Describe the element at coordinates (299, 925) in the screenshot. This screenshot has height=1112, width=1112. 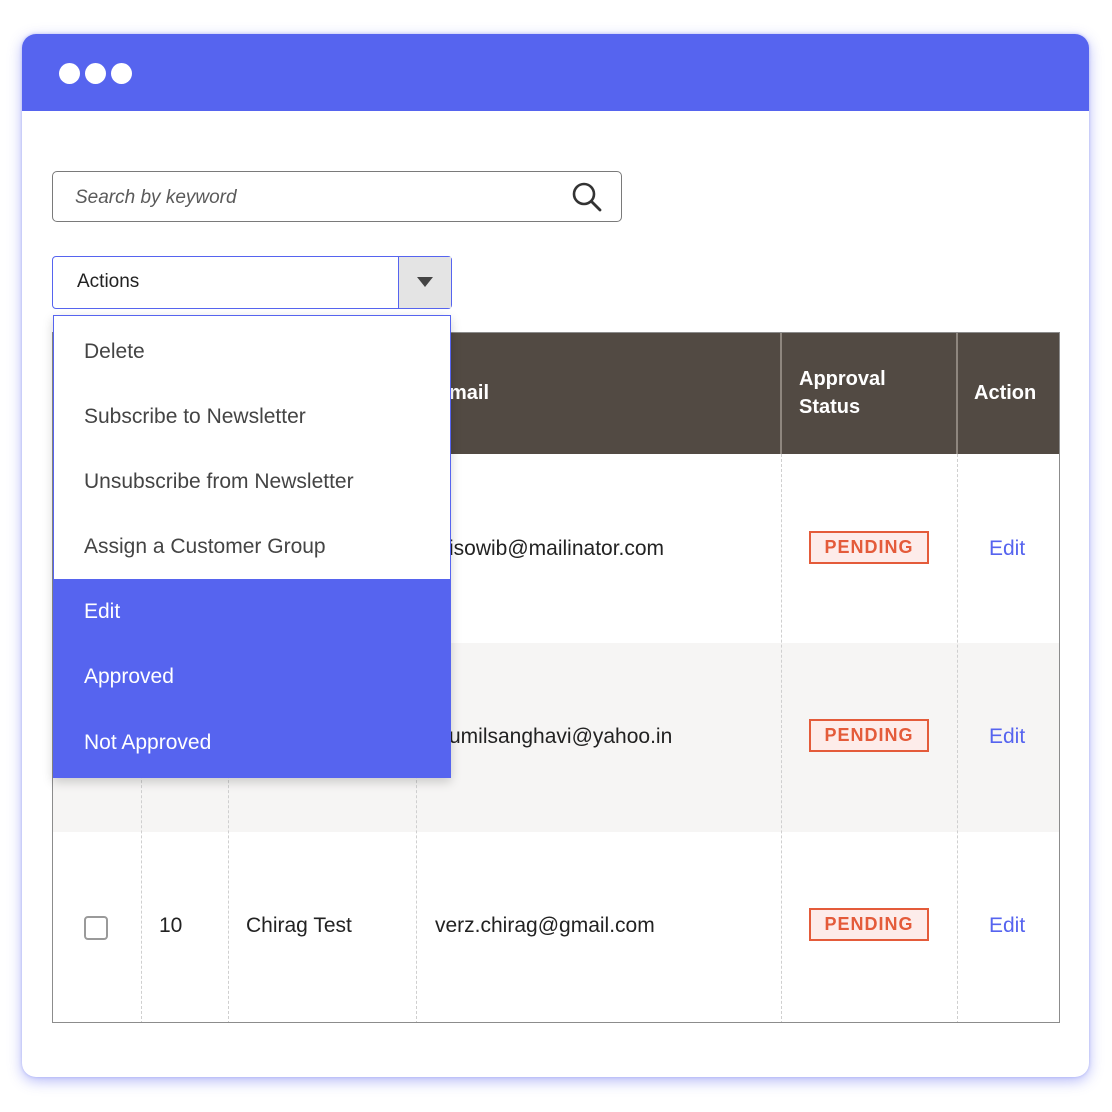
I see `name-cell: Chirag Test` at that location.